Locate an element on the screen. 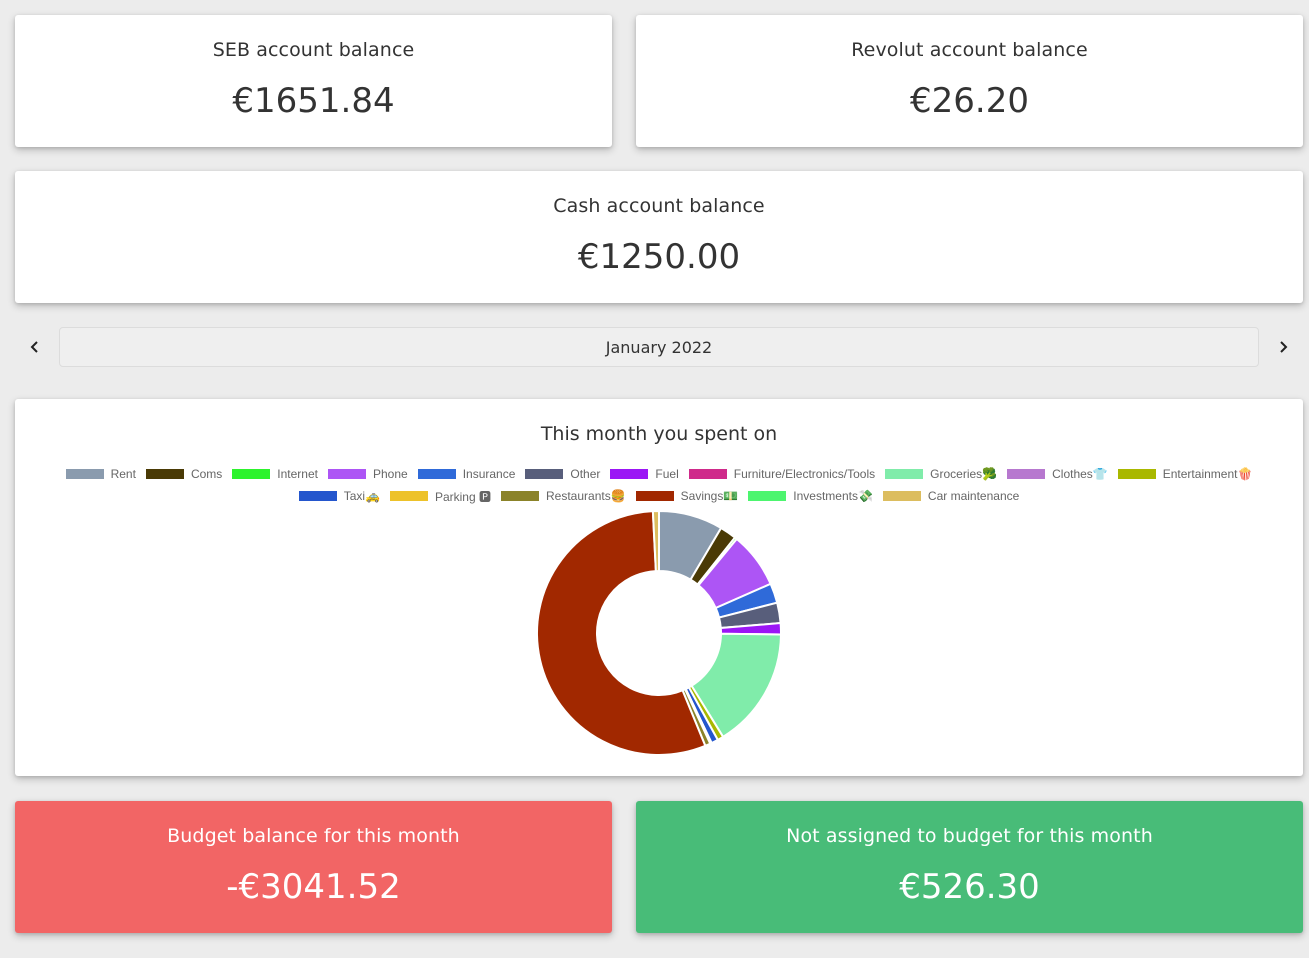 Image resolution: width=1309 pixels, height=958 pixels. legend-item: Rent is located at coordinates (100, 474).